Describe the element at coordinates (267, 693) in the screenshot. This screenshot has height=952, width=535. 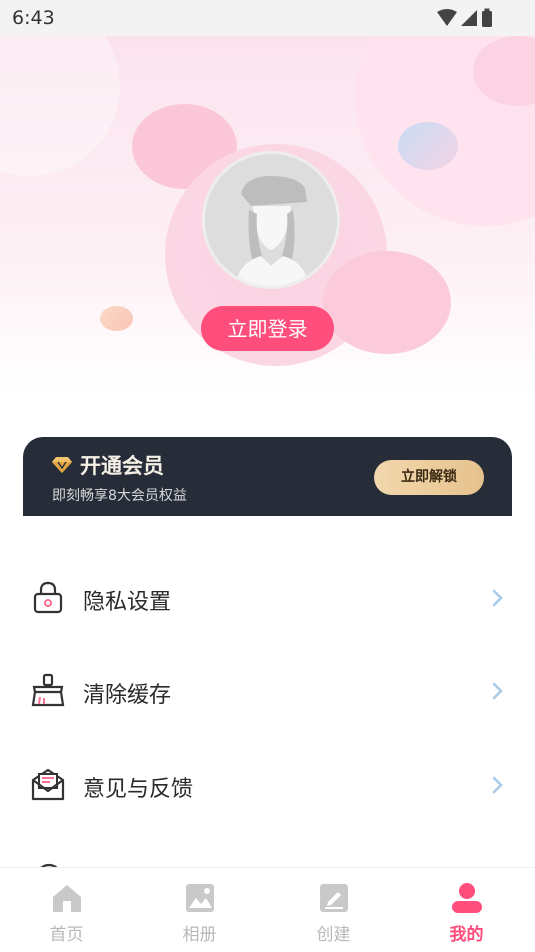
I see `menu-item-clear-cache: 清除缓存` at that location.